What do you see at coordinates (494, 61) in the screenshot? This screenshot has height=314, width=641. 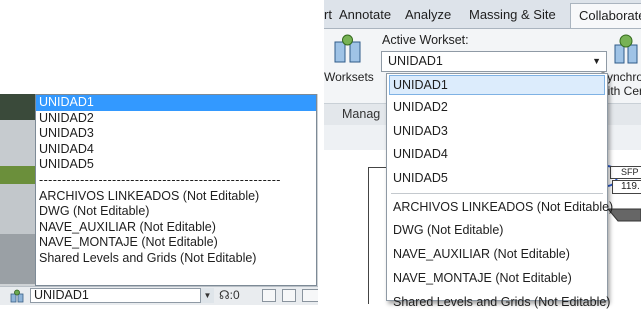 I see `active-workset-combo: UNIDAD1 ▼` at bounding box center [494, 61].